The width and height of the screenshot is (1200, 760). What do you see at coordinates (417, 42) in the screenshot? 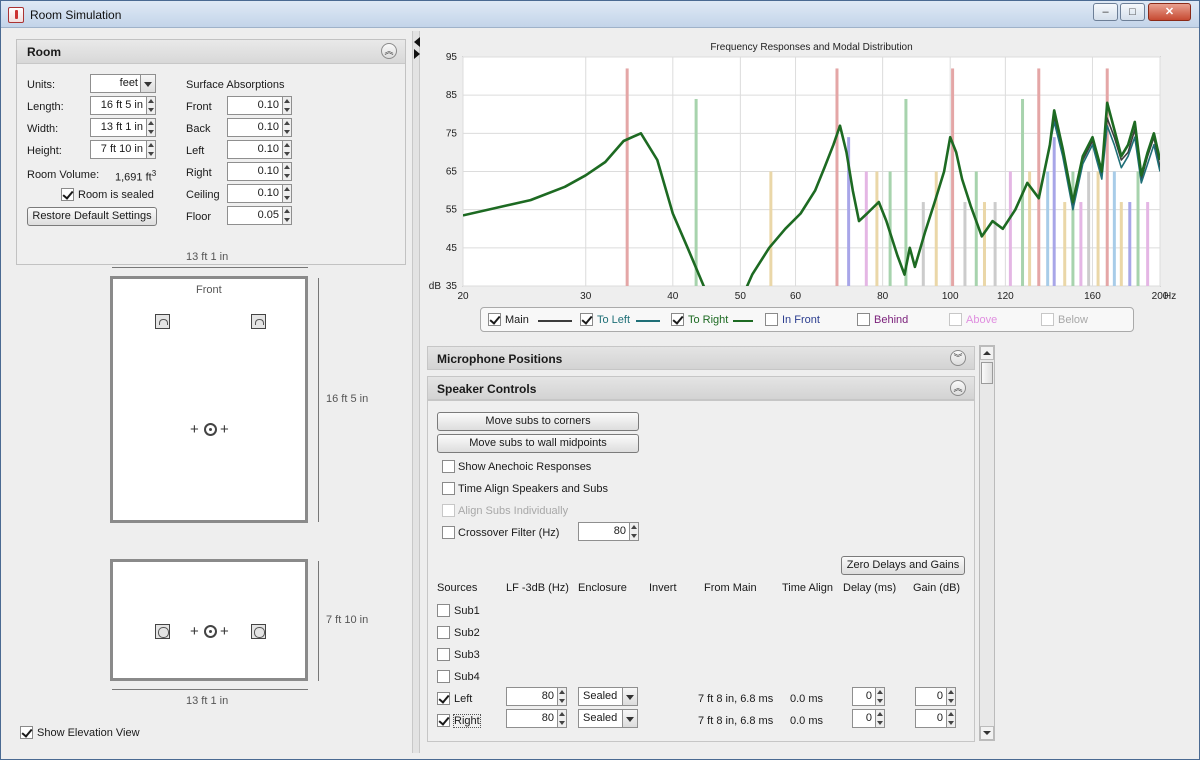
I see `collapse-left-icon` at bounding box center [417, 42].